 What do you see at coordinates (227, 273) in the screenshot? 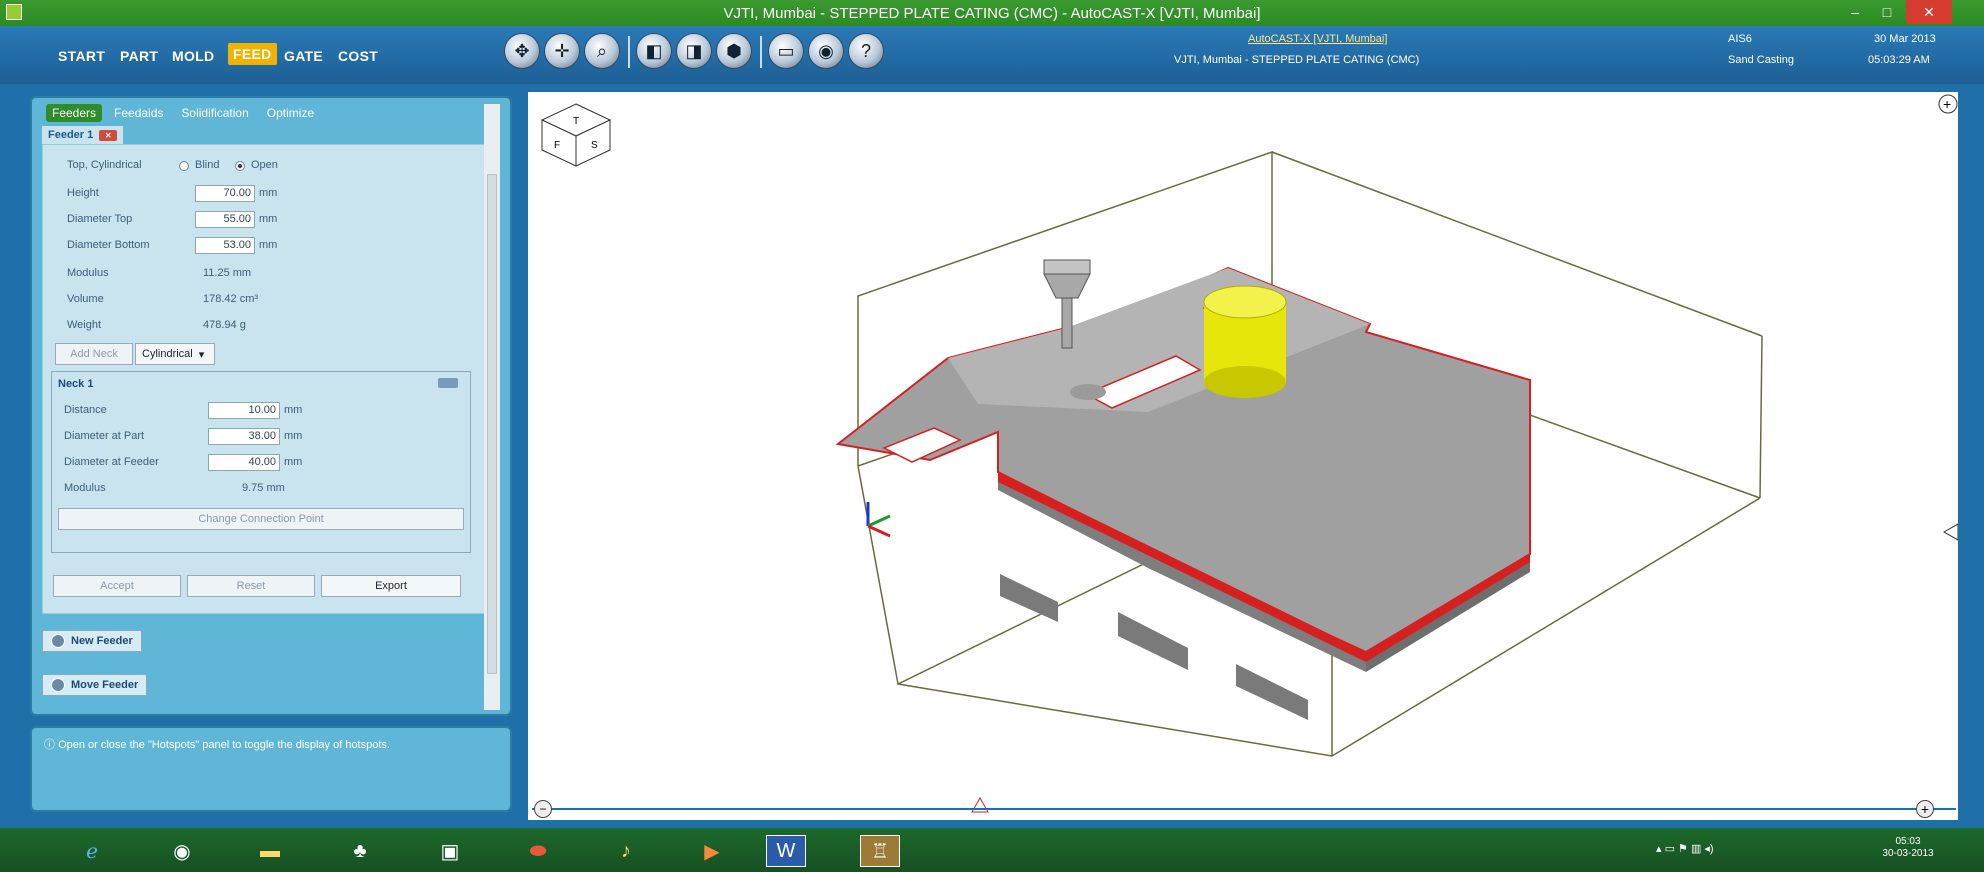
I see `modulus-value: 11.25 mm` at bounding box center [227, 273].